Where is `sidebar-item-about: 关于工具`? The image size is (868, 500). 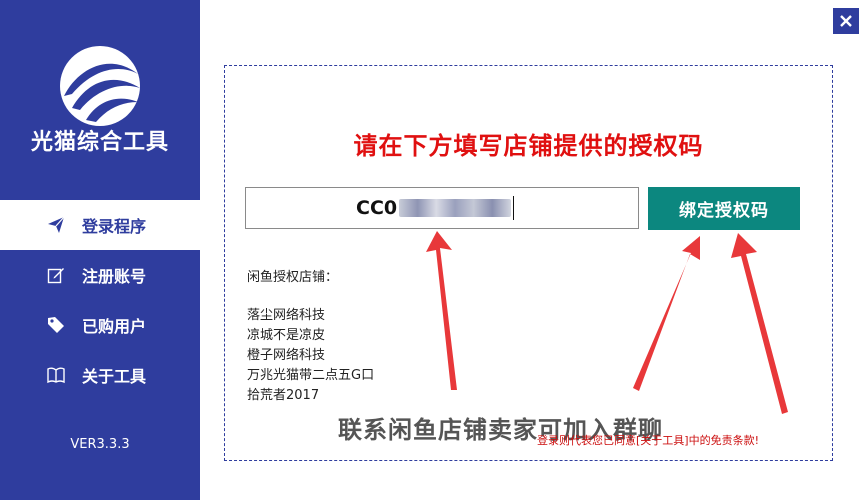
sidebar-item-about: 关于工具 is located at coordinates (100, 375).